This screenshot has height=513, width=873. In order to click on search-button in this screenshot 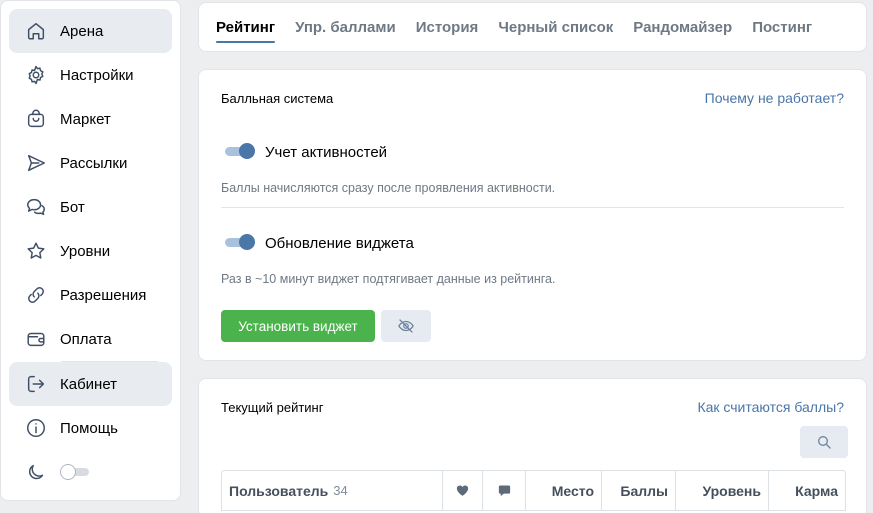, I will do `click(824, 442)`.